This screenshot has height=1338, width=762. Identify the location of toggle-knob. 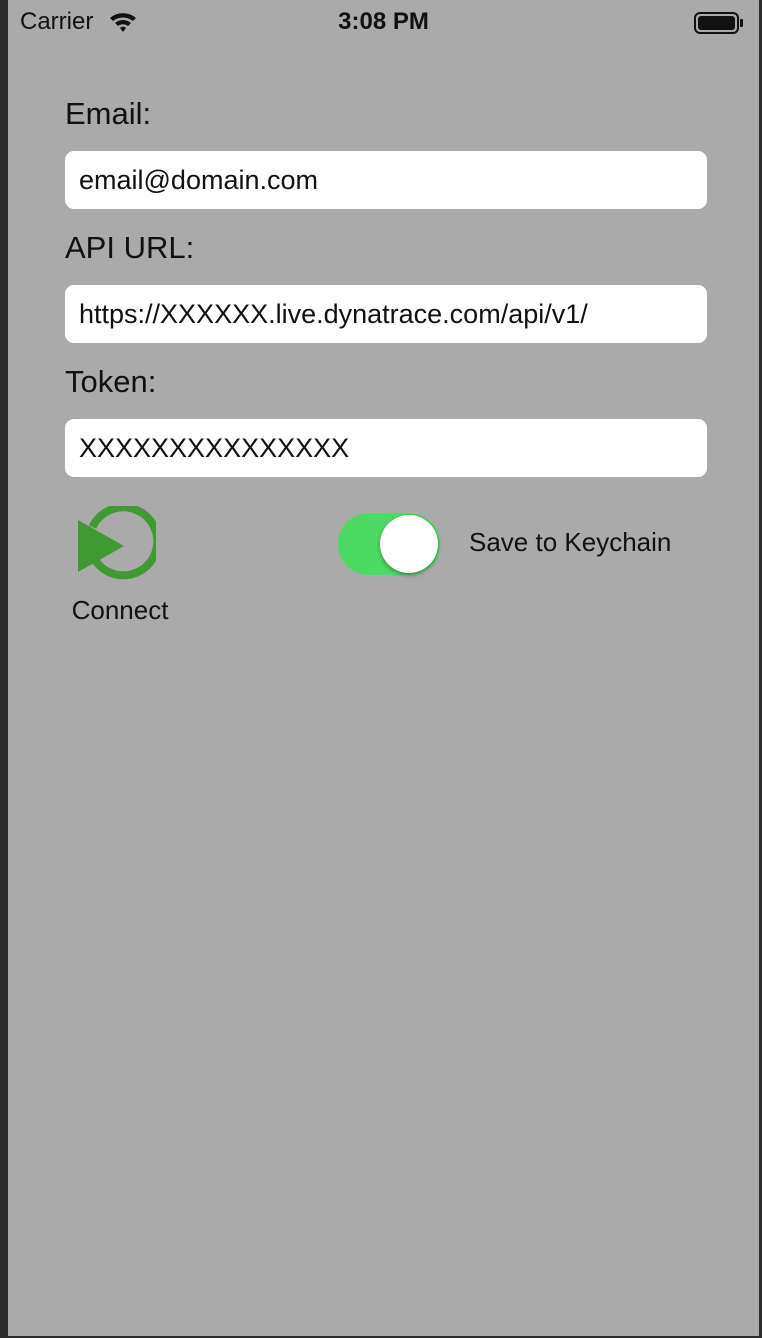
(409, 544).